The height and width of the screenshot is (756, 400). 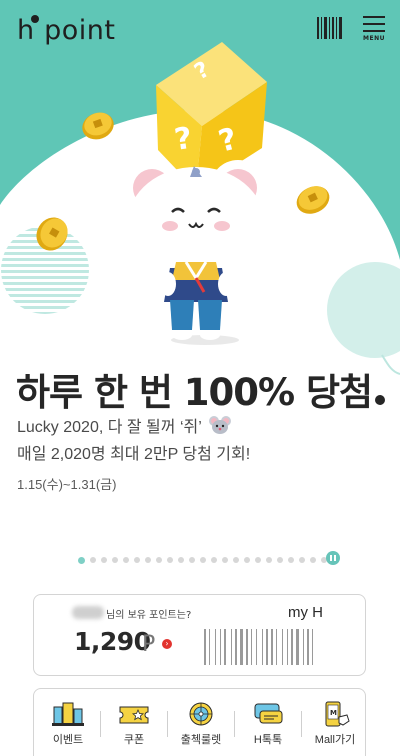 What do you see at coordinates (337, 714) in the screenshot?
I see `mall-phone-icon: M` at bounding box center [337, 714].